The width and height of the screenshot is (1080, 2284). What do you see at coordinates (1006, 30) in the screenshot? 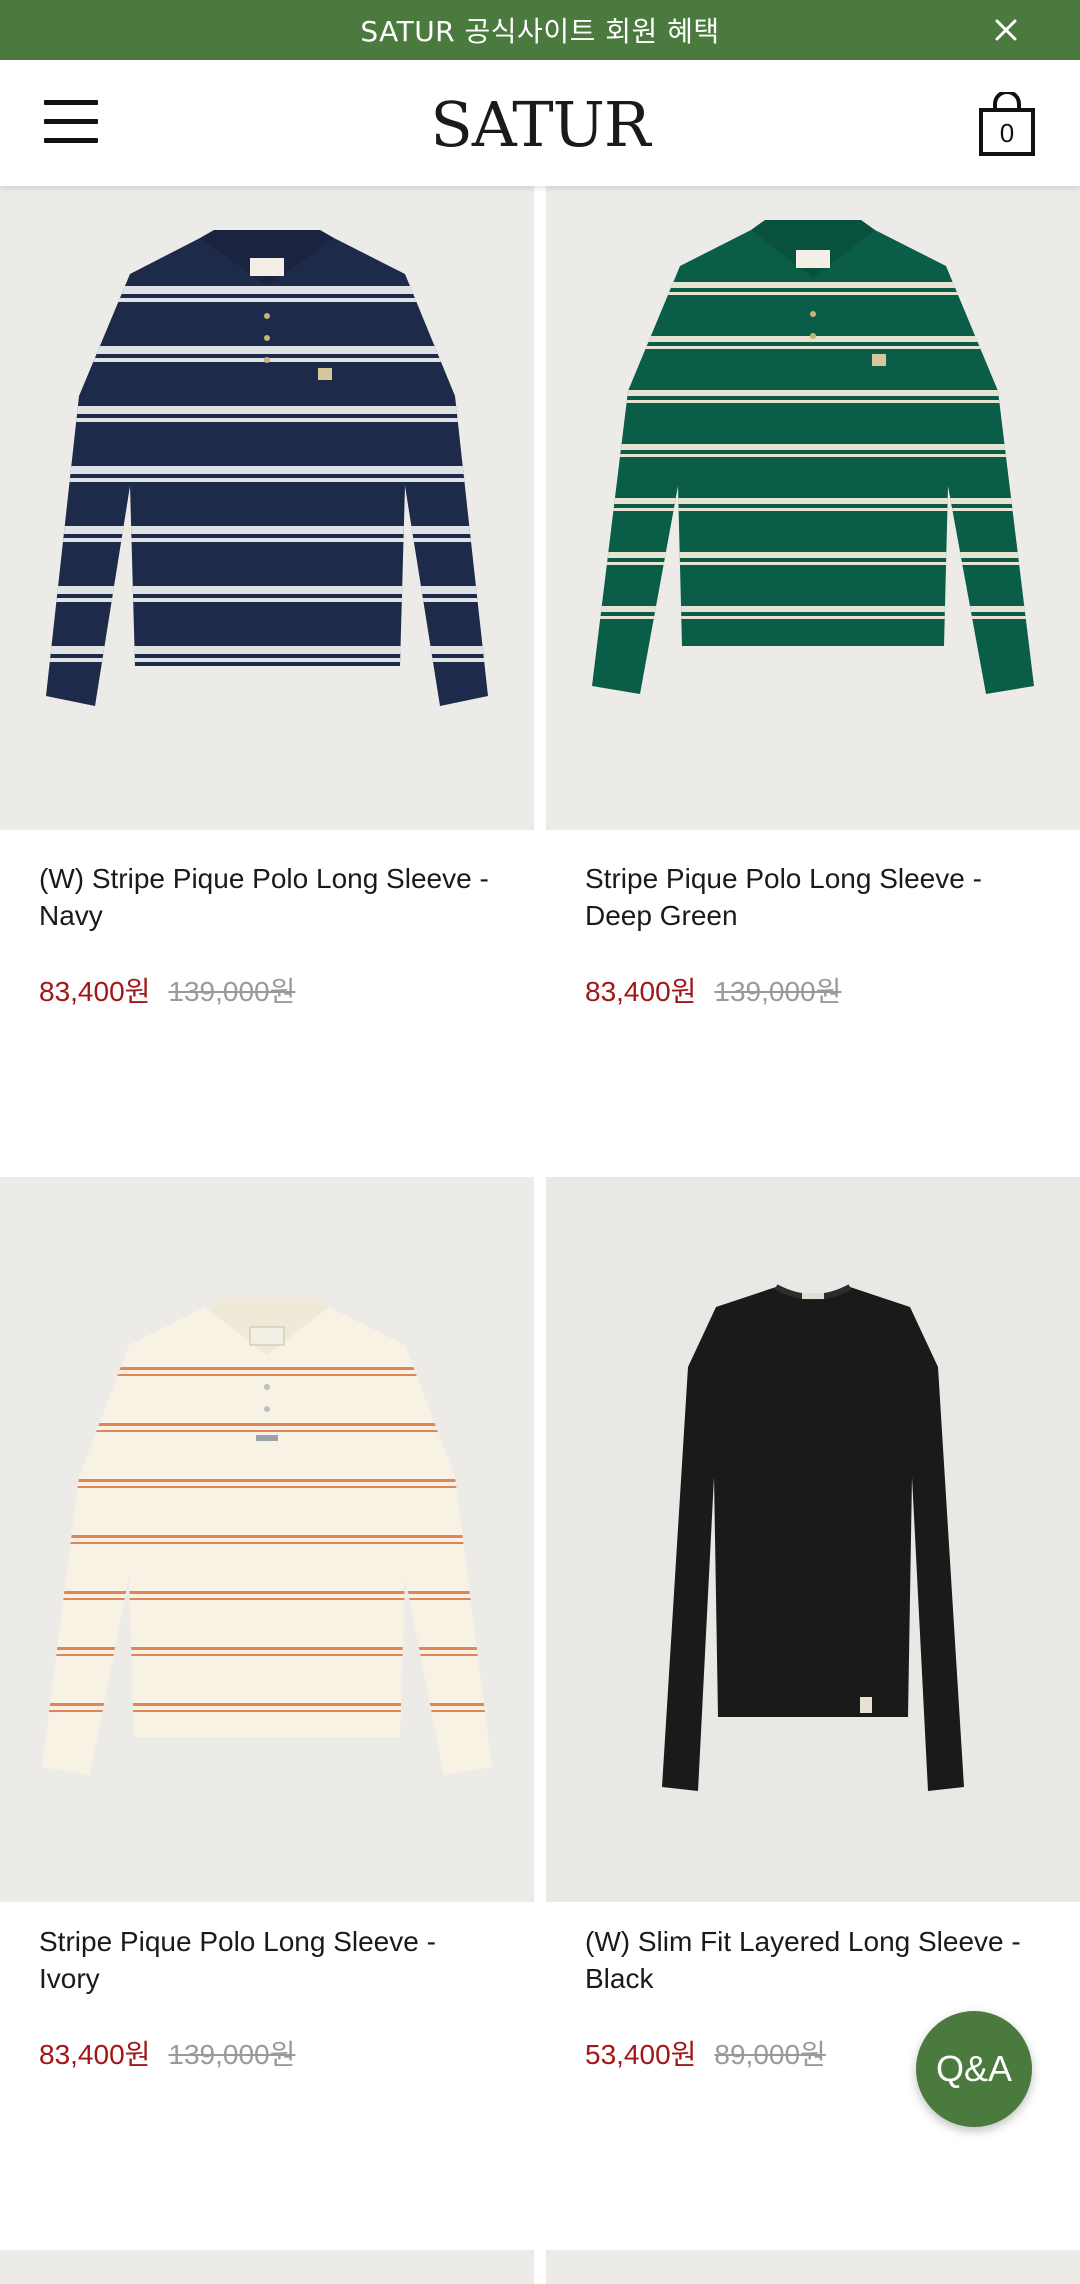
I see `close-icon` at bounding box center [1006, 30].